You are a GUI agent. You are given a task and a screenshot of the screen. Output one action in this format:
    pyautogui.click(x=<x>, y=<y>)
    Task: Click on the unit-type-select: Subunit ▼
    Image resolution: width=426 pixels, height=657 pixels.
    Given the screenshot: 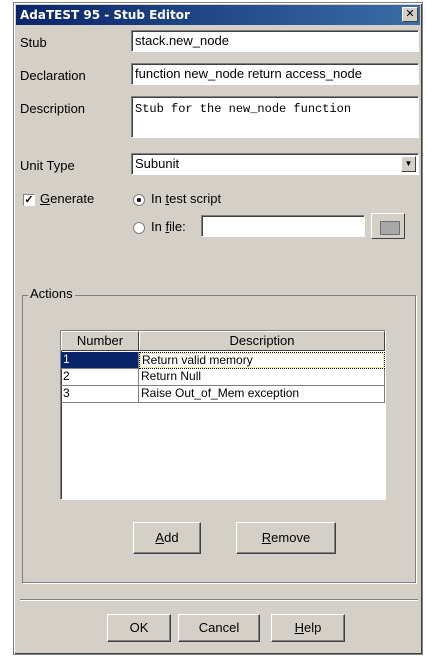 What is the action you would take?
    pyautogui.click(x=275, y=164)
    